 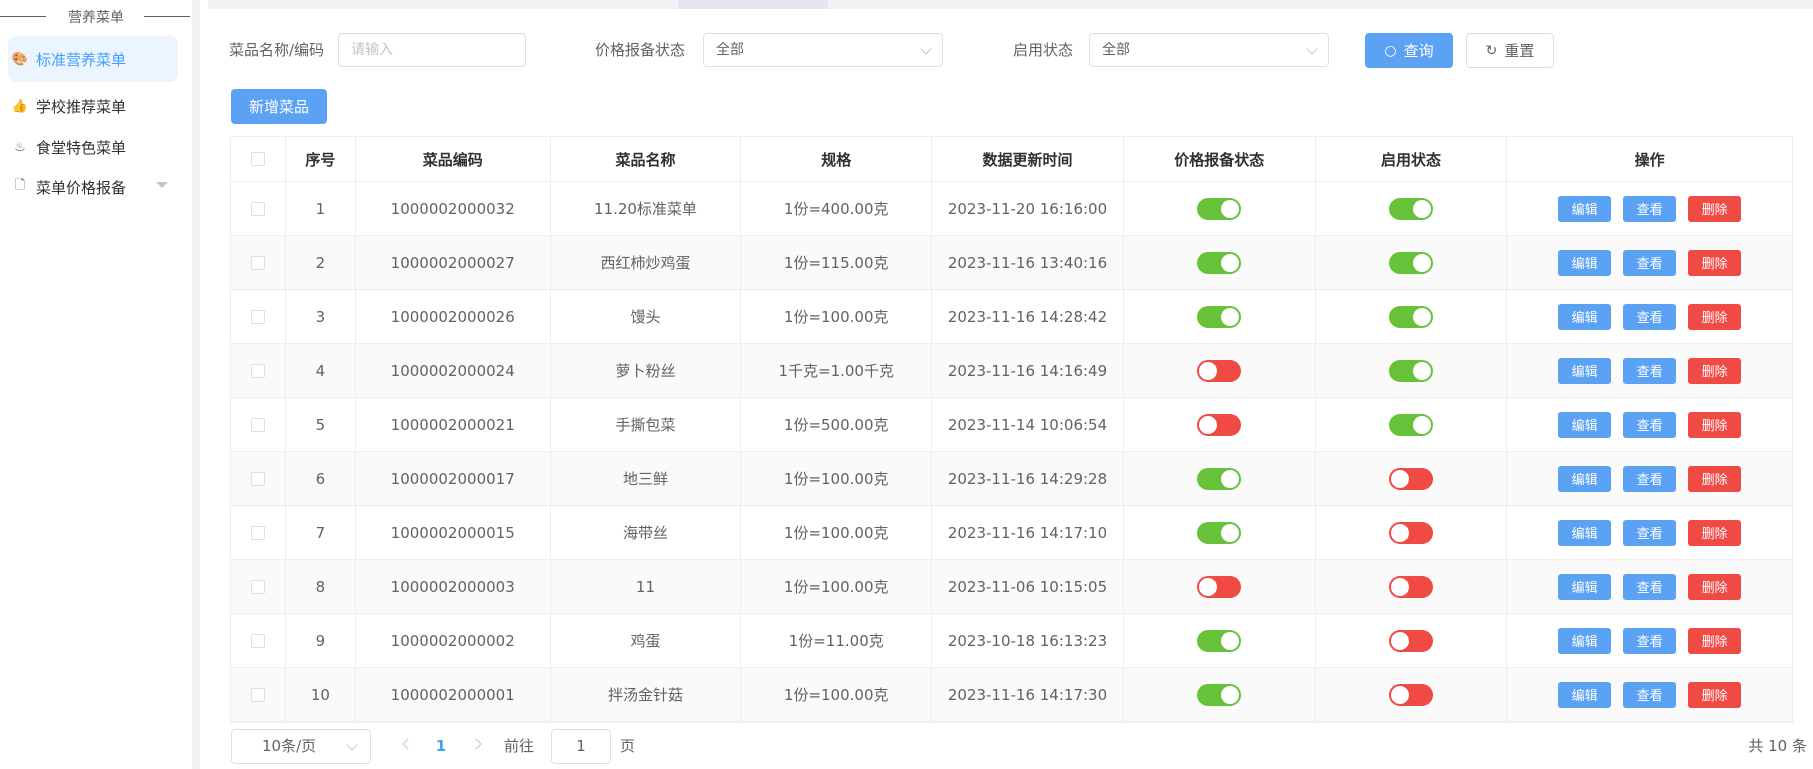 What do you see at coordinates (81, 59) in the screenshot?
I see `sidebar-item-label: 标准营养菜单` at bounding box center [81, 59].